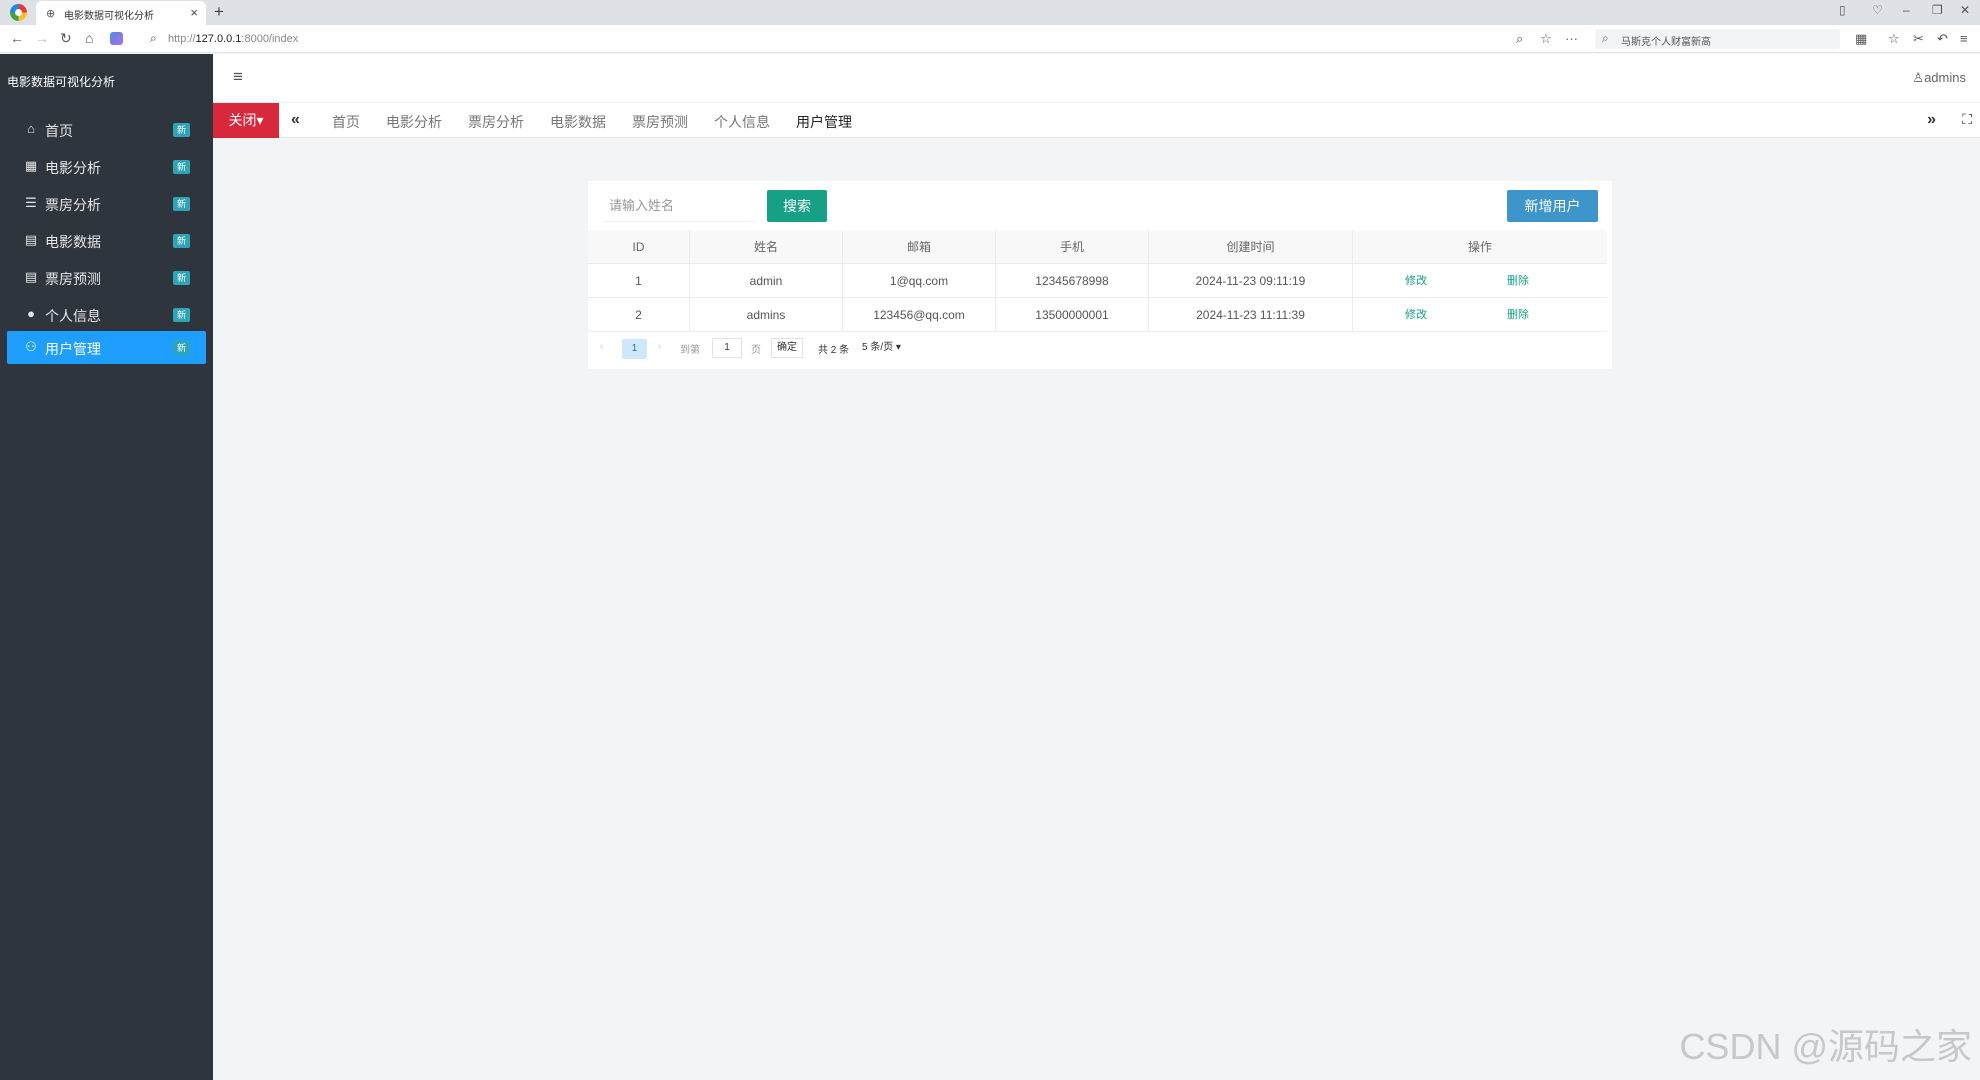  I want to click on tab-home: 首页, so click(346, 122).